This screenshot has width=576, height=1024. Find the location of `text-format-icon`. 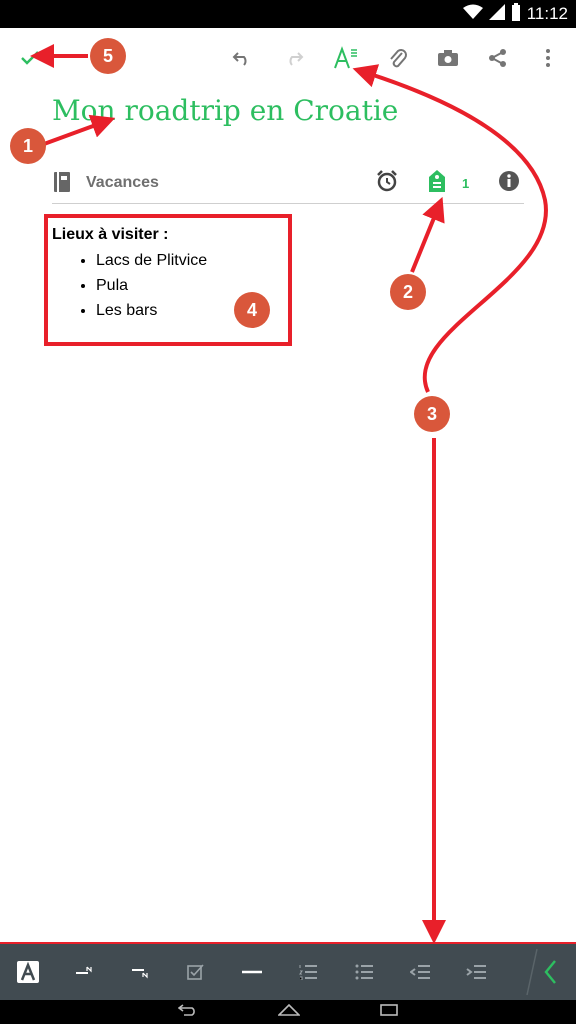

text-format-icon is located at coordinates (345, 57).